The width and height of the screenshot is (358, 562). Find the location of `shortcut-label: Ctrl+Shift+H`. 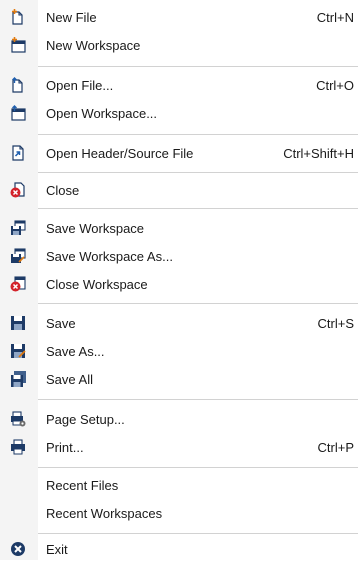

shortcut-label: Ctrl+Shift+H is located at coordinates (318, 153).